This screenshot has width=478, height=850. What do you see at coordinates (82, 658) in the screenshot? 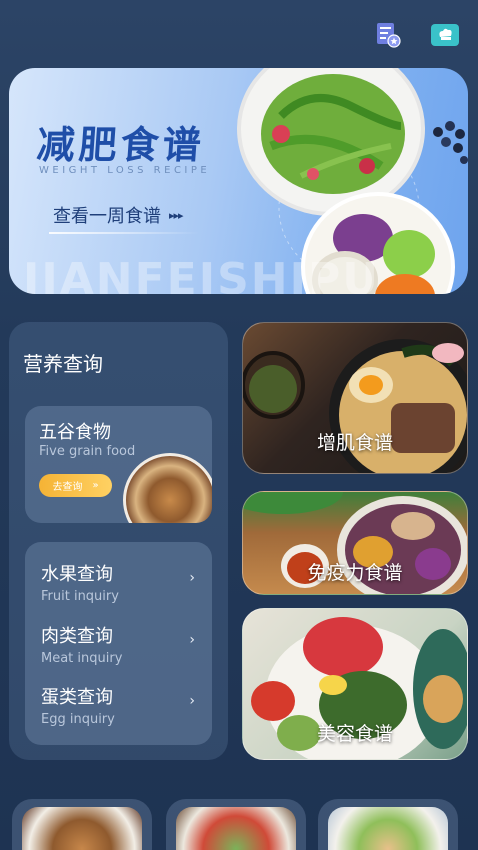
I see `meat-inquiry-en: Meat inquiry` at bounding box center [82, 658].